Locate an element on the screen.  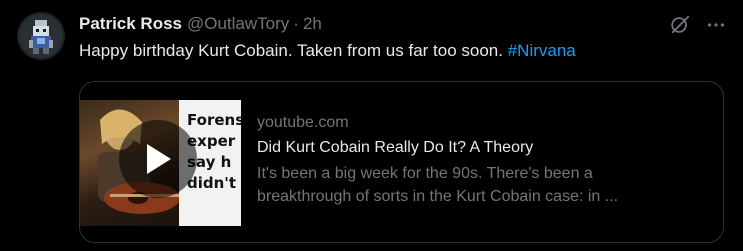
card-domain: youtube.com is located at coordinates (303, 122).